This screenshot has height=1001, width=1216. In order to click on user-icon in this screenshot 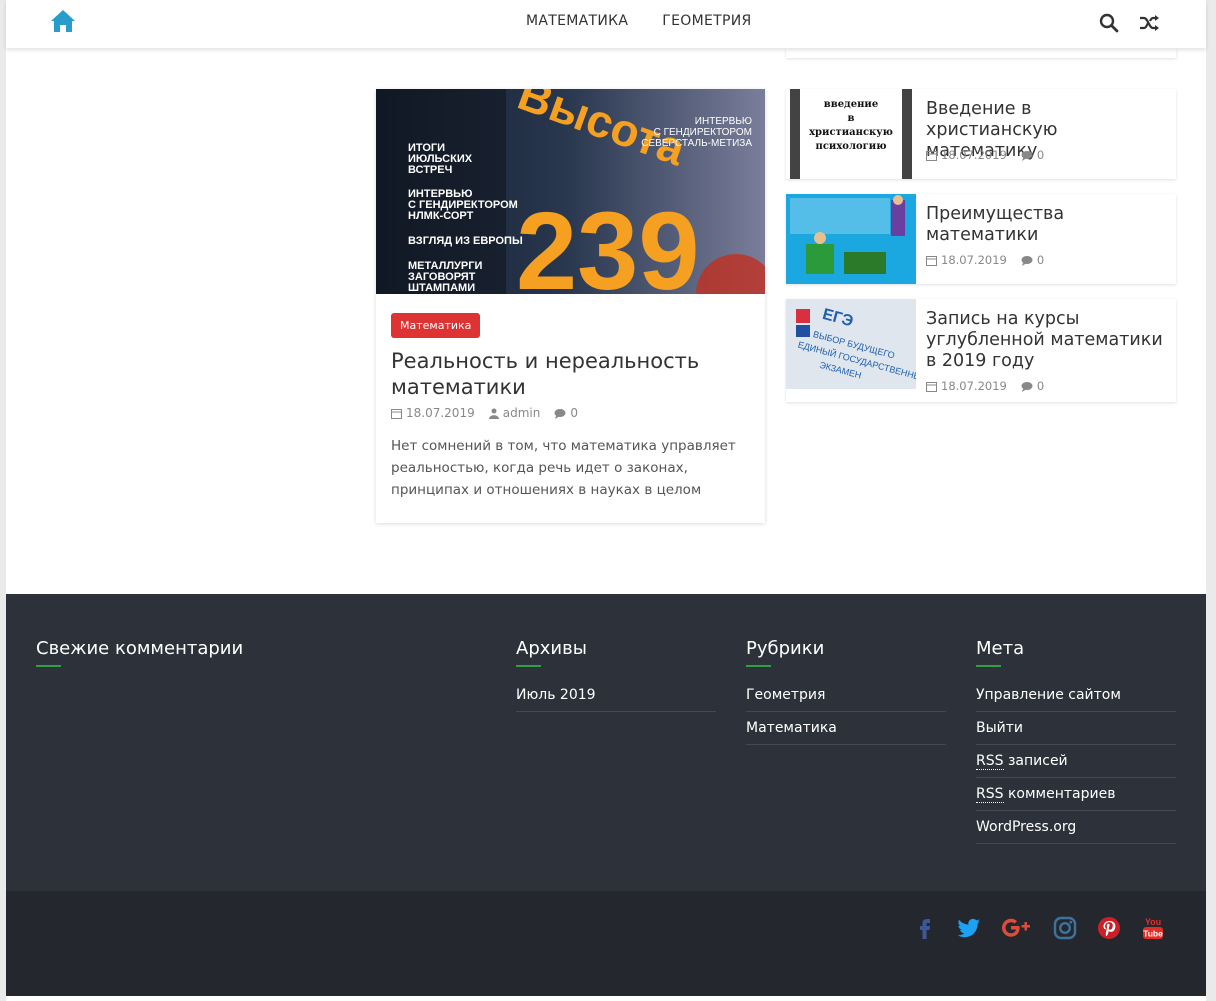, I will do `click(493, 413)`.